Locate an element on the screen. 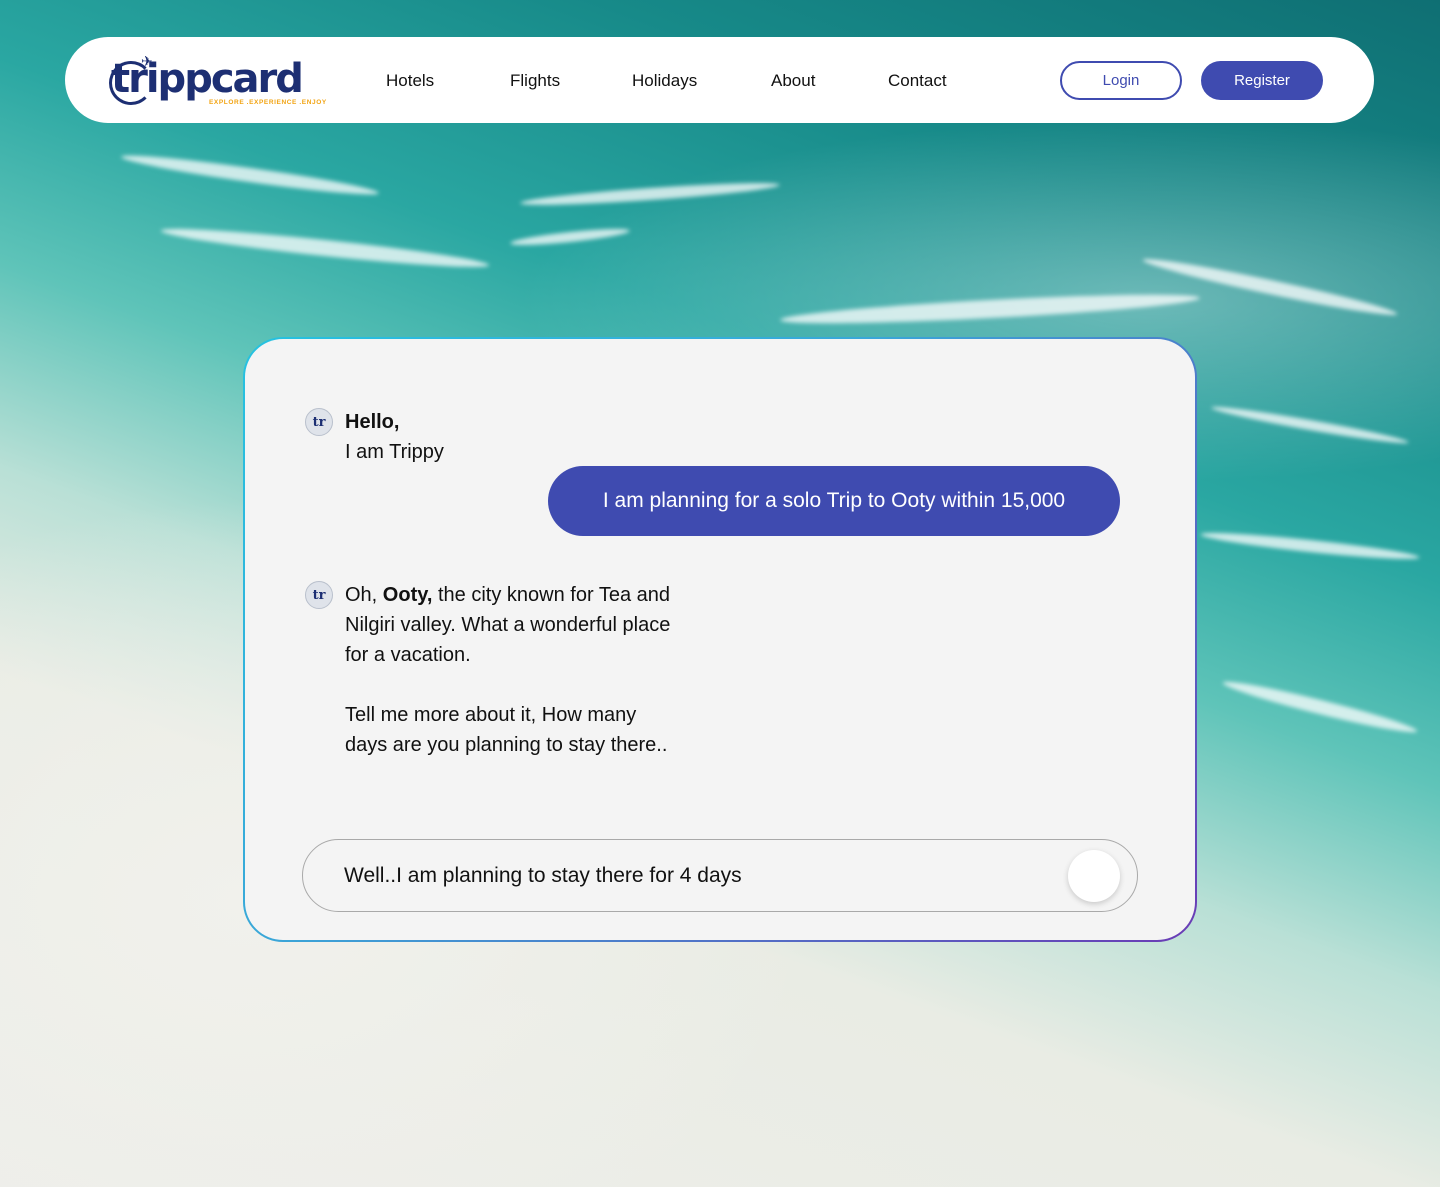 Image resolution: width=1440 pixels, height=1187 pixels. chat-input is located at coordinates (694, 875).